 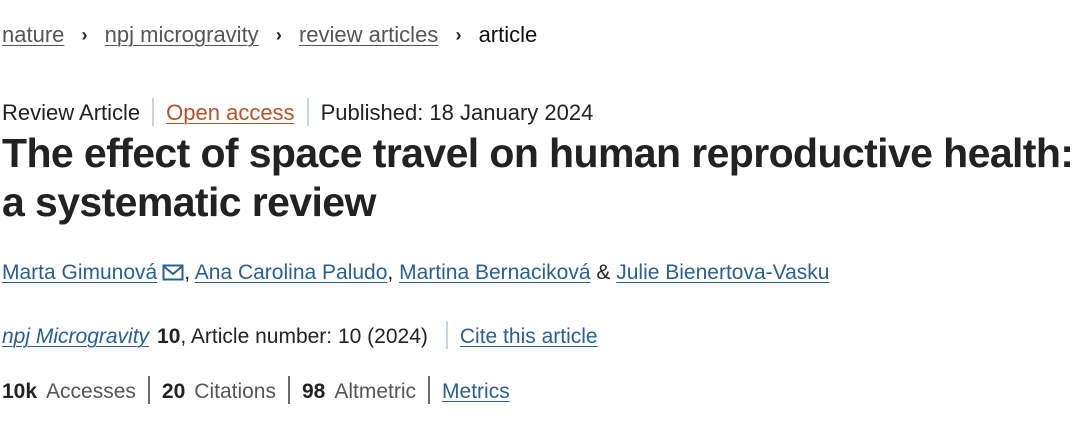 I want to click on breadcrumb-journal-link: npj microgravity, so click(x=182, y=34).